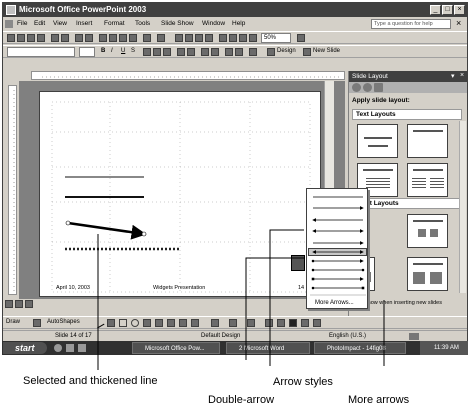 The width and height of the screenshot is (470, 417). I want to click on callout-arrow-styles: Arrow styles, so click(303, 382).